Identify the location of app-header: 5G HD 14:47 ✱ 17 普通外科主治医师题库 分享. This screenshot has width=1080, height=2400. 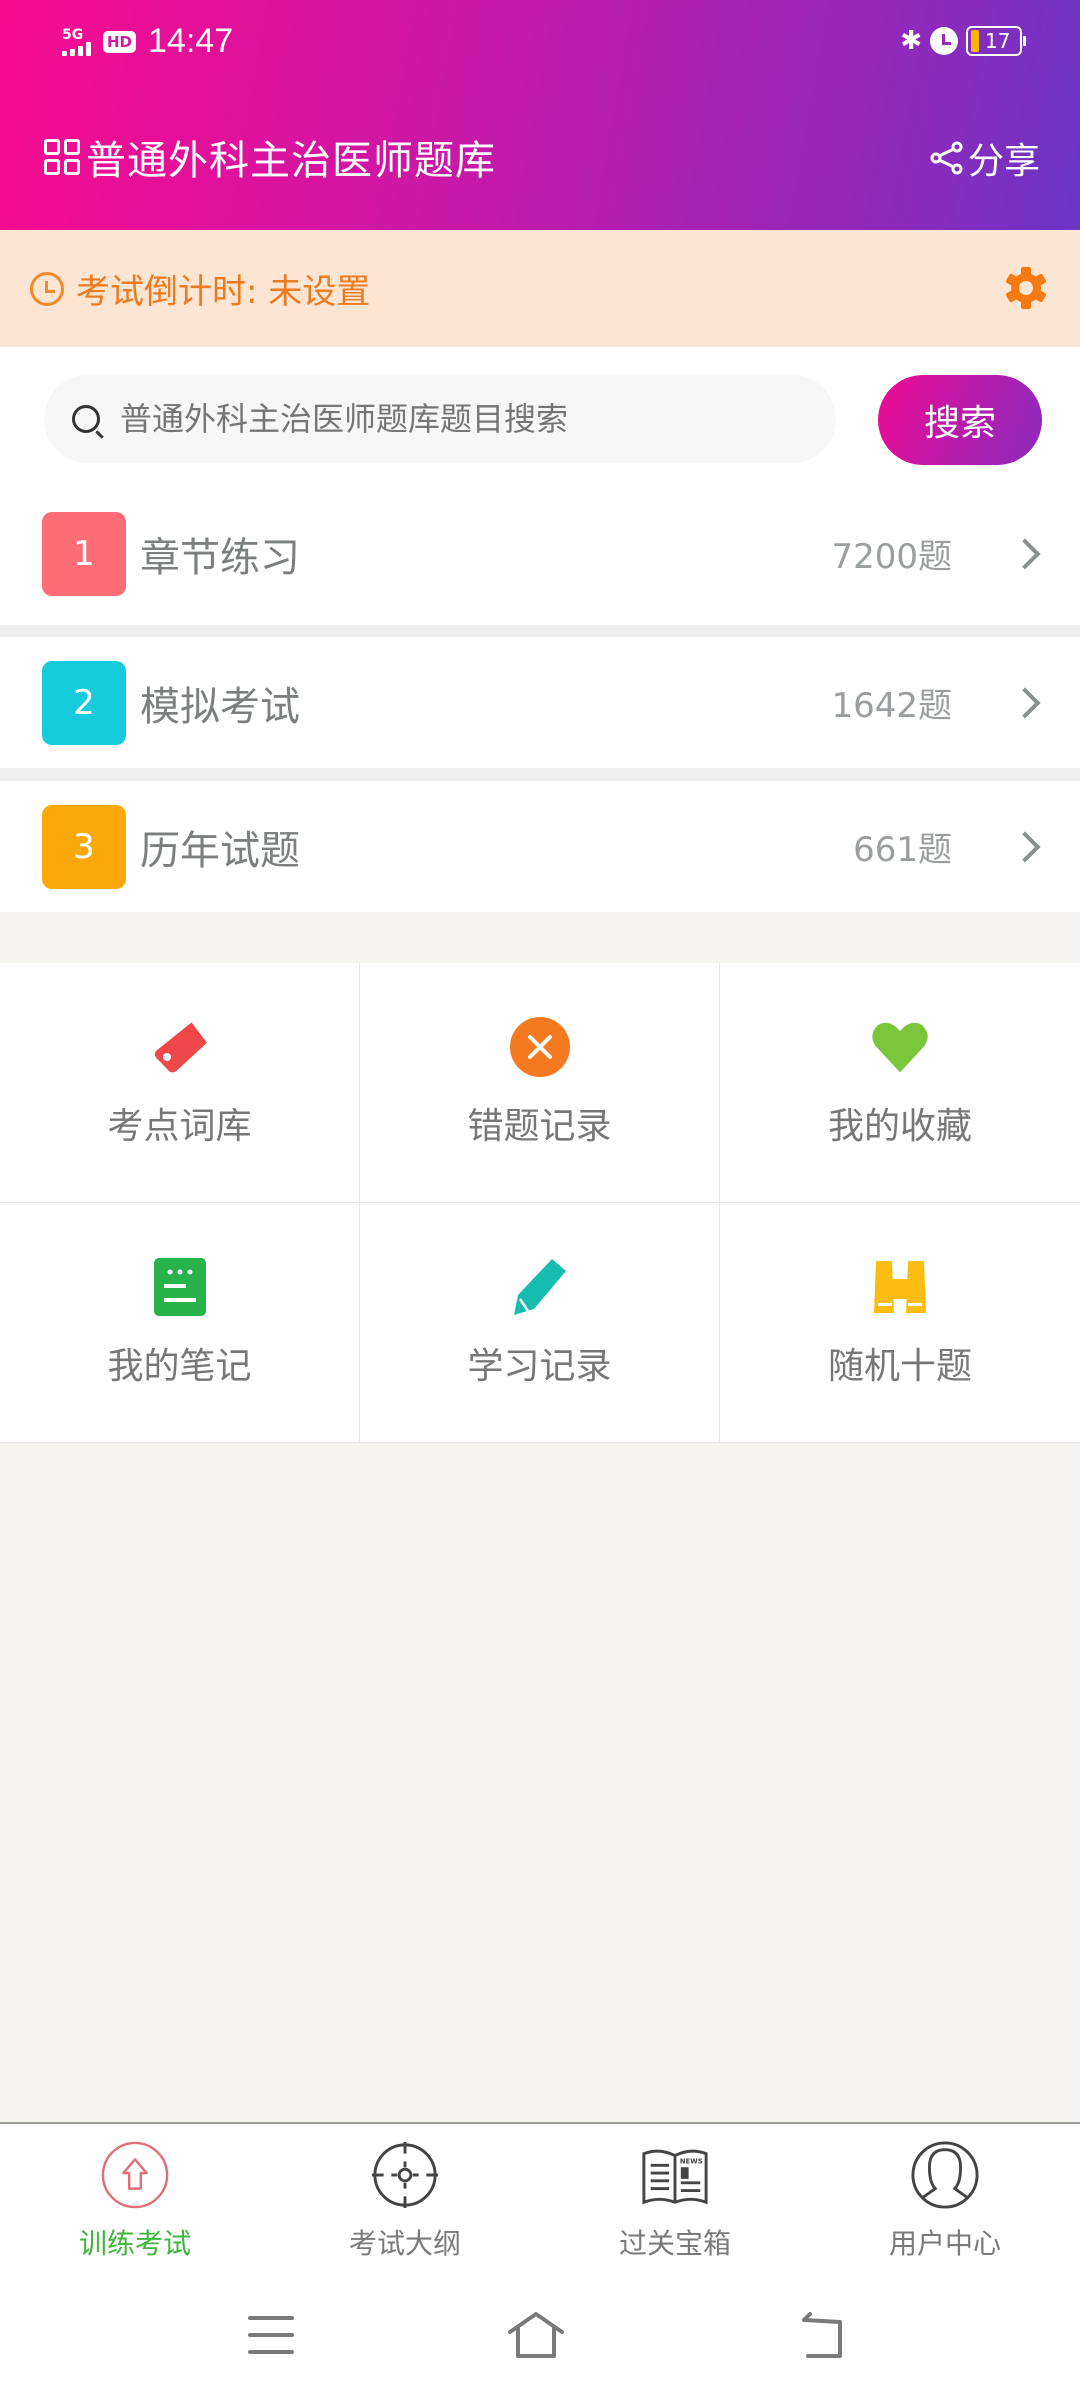
(540, 115).